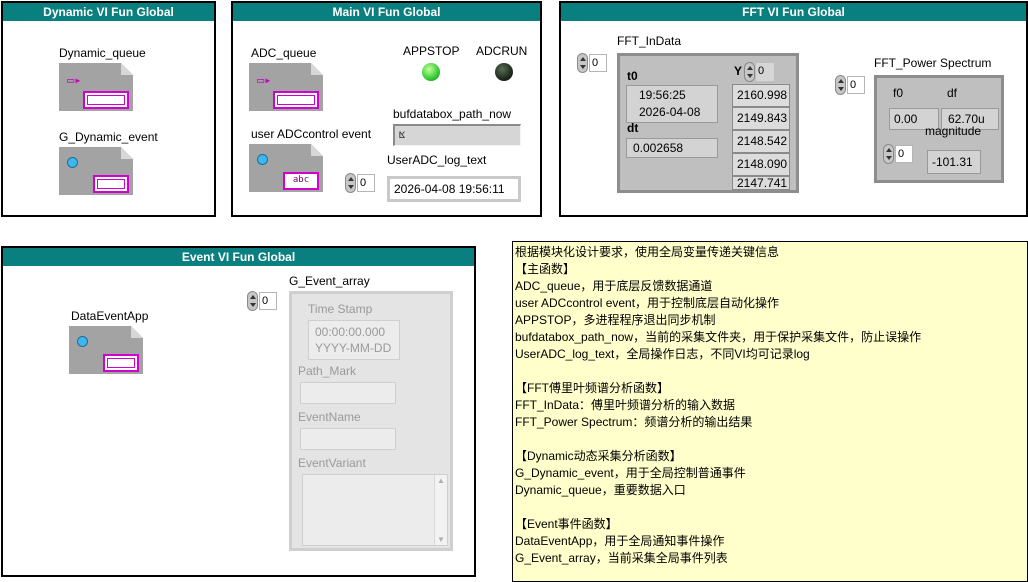 This screenshot has width=1028, height=582. I want to click on event-variant-value: ▲ ▼, so click(375, 510).